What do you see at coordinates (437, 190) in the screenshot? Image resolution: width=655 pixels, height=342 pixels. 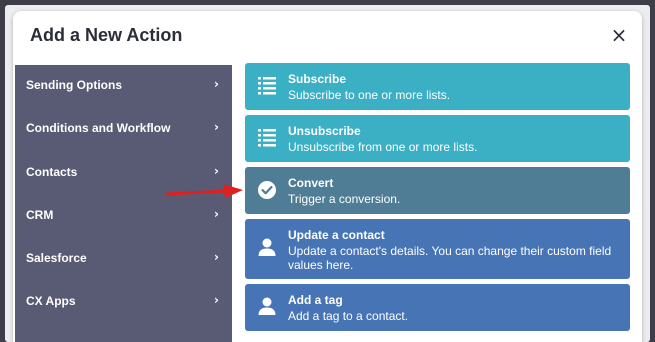 I see `action-convert: Convert Trigger a conversion.` at bounding box center [437, 190].